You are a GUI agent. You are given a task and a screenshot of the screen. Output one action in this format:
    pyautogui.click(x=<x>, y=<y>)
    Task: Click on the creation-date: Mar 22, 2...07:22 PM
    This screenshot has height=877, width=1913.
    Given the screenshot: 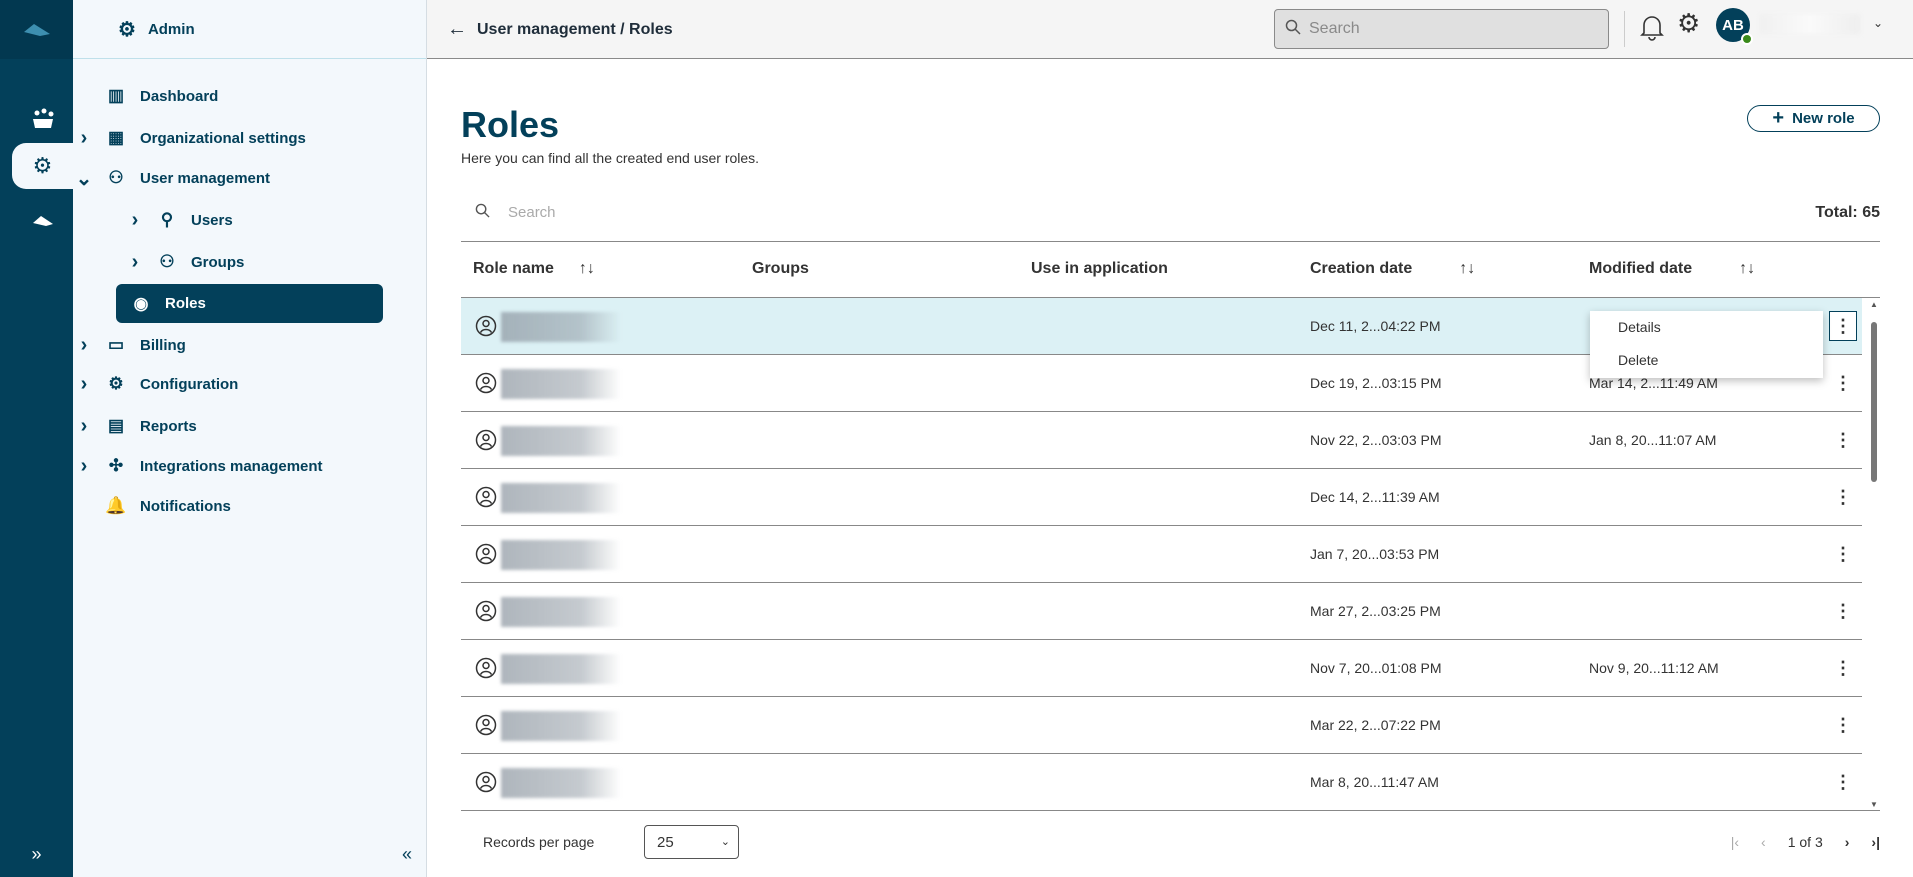 What is the action you would take?
    pyautogui.click(x=1375, y=725)
    